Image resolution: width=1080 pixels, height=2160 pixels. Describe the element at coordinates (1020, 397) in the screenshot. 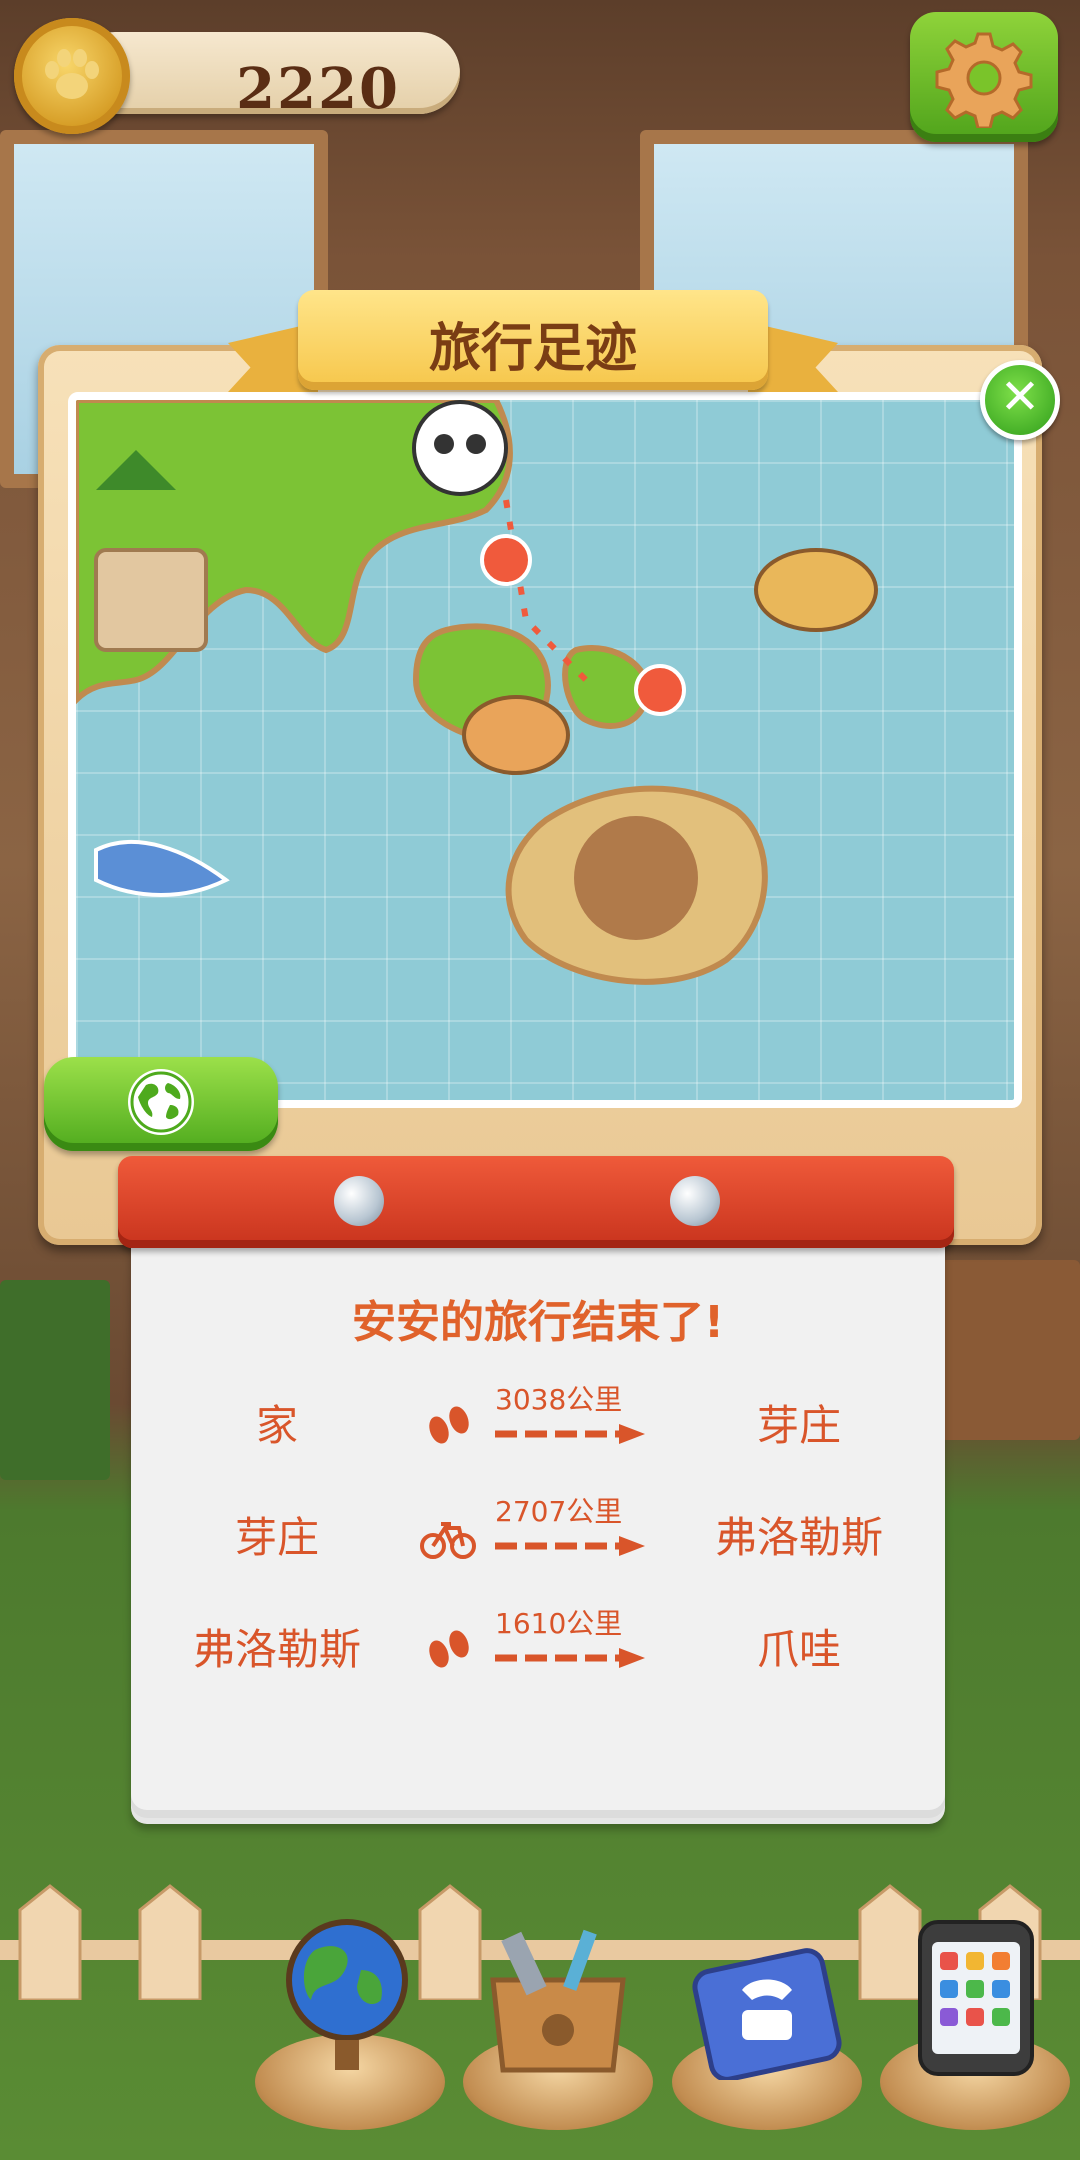

I see `close-icon: ✕` at that location.